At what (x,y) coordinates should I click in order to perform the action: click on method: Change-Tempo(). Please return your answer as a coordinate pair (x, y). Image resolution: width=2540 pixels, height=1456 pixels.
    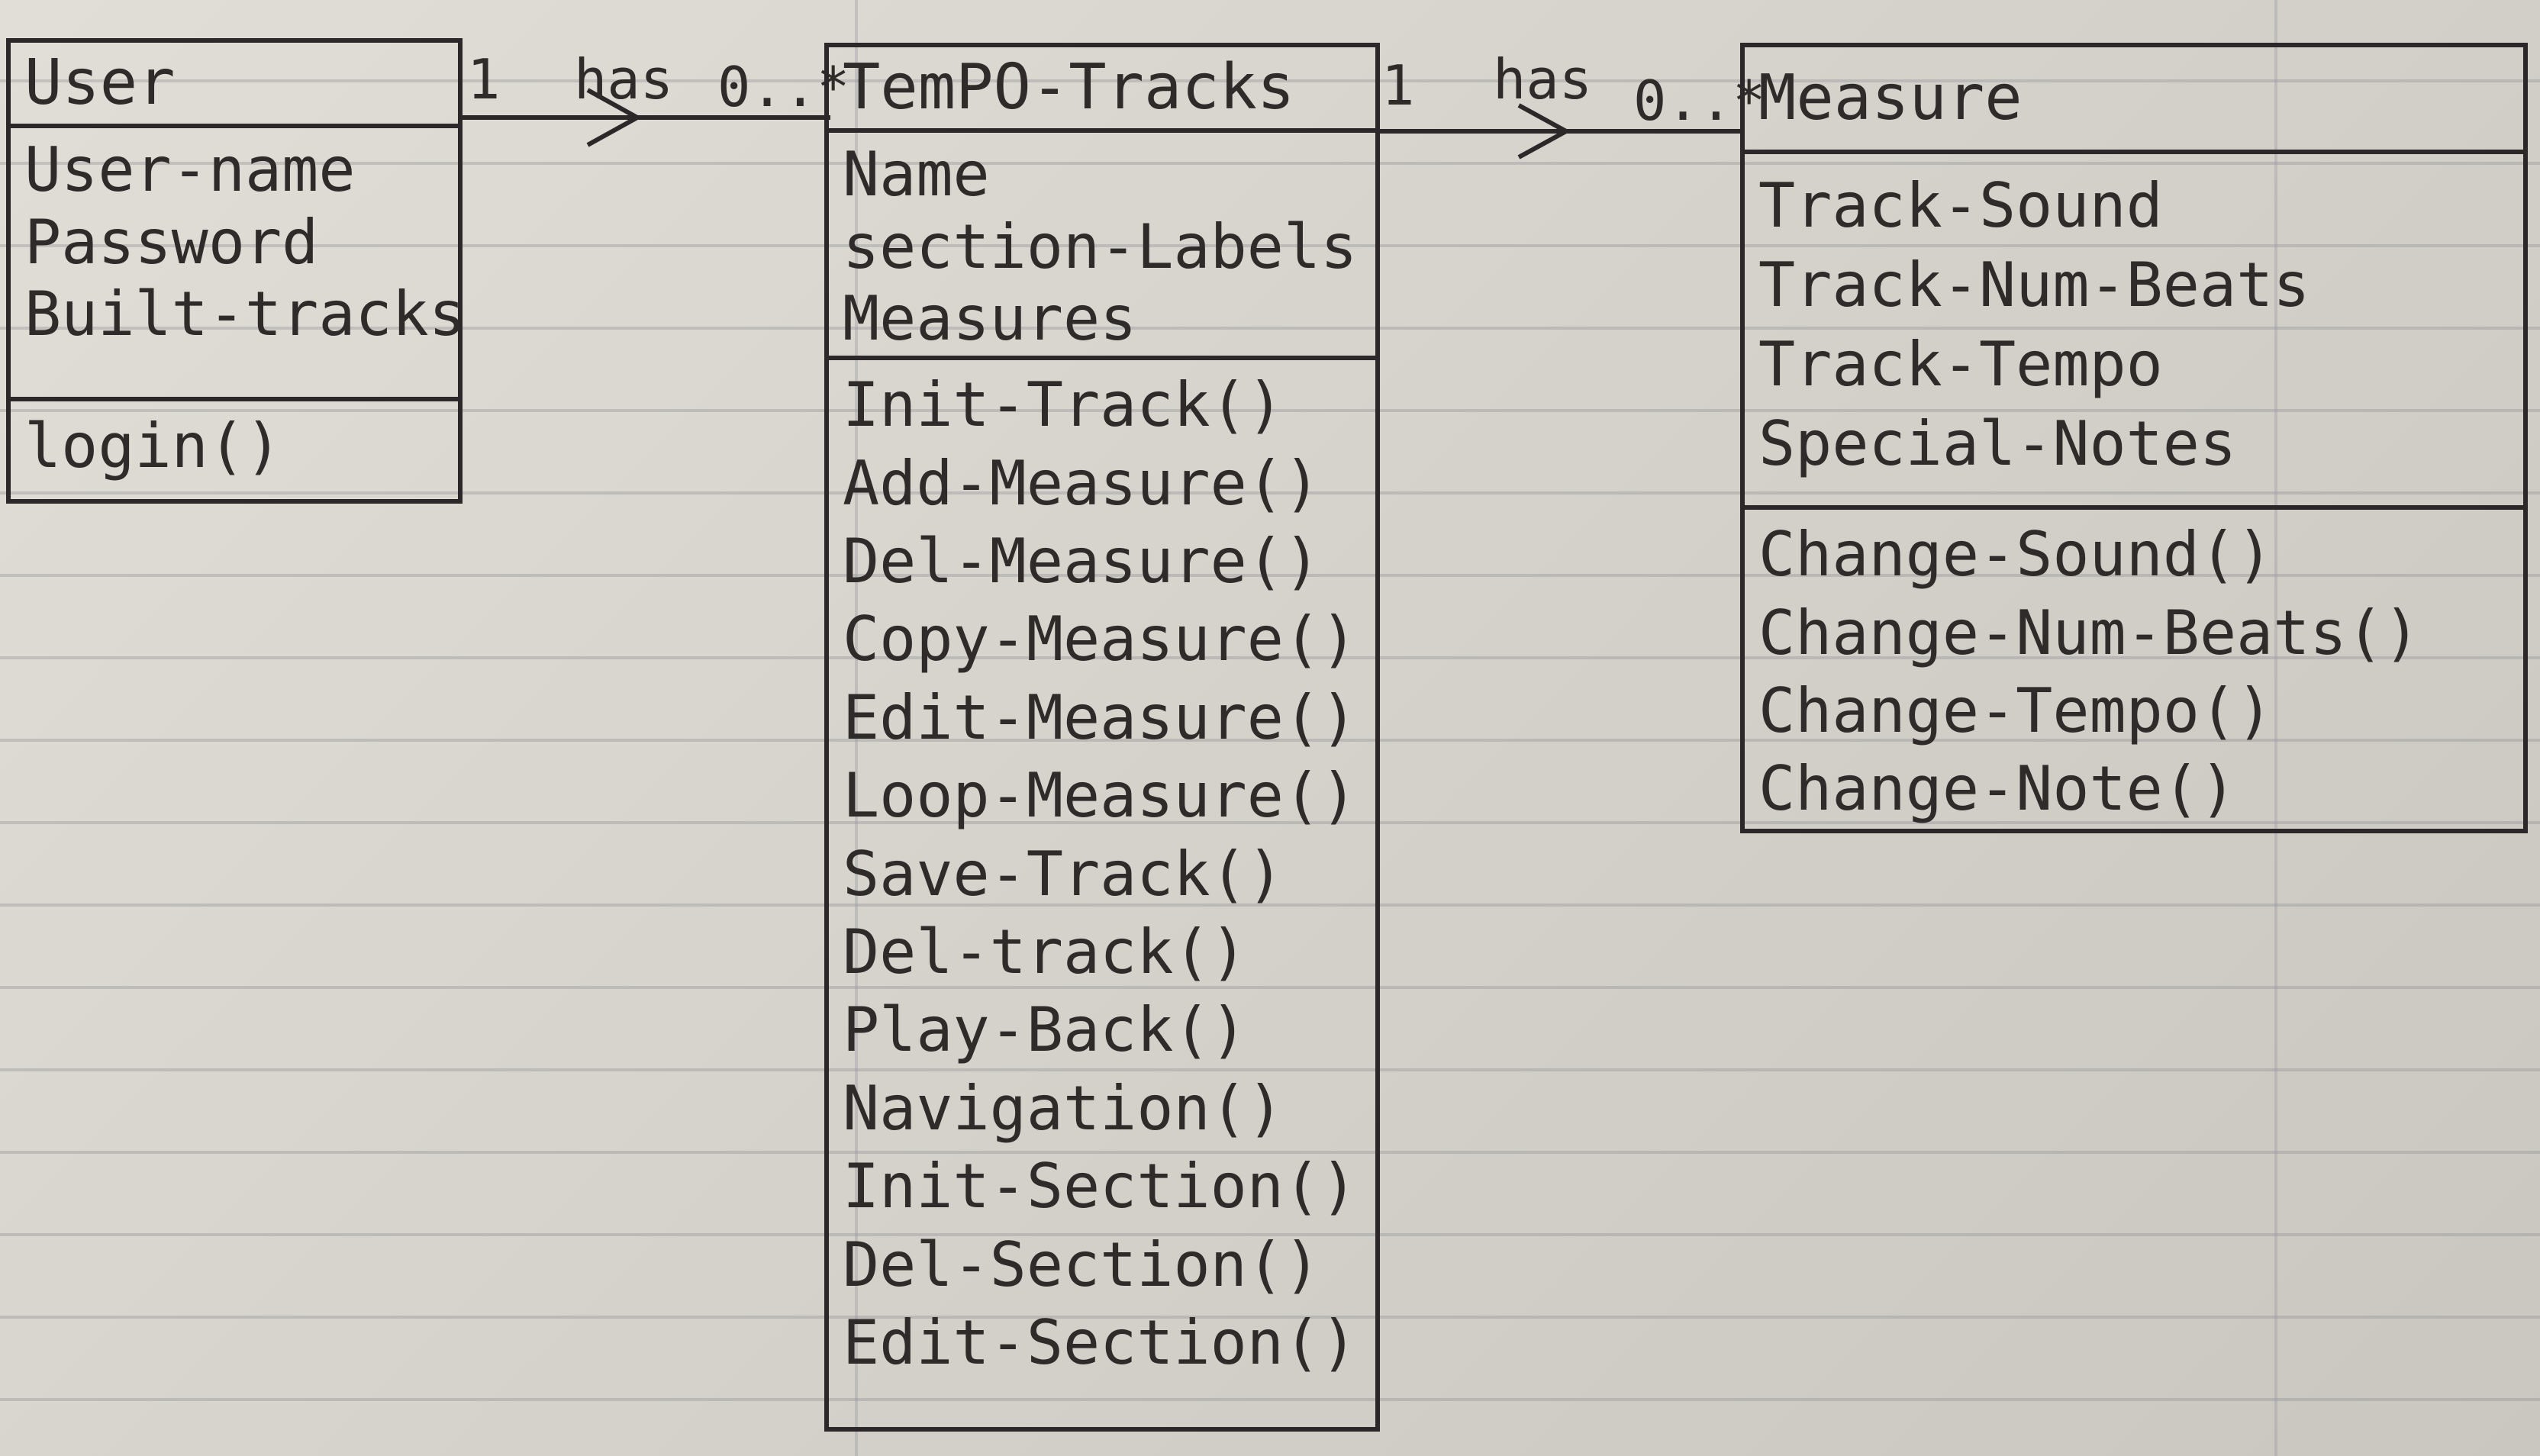
    Looking at the image, I should click on (2016, 711).